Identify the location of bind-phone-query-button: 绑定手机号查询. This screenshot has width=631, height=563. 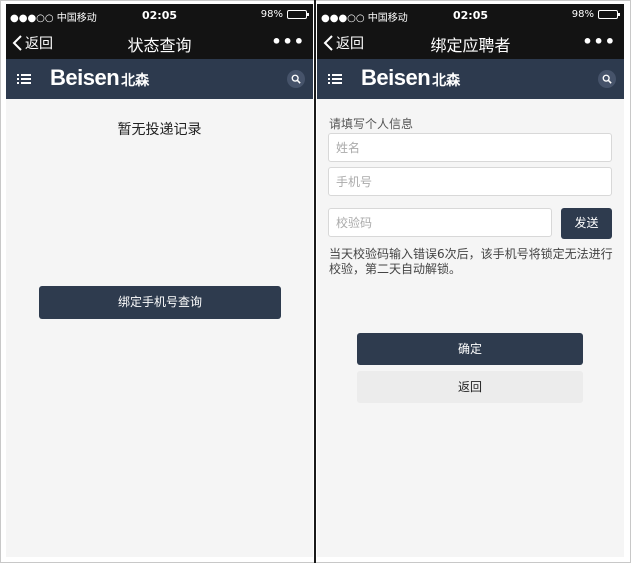
(160, 302).